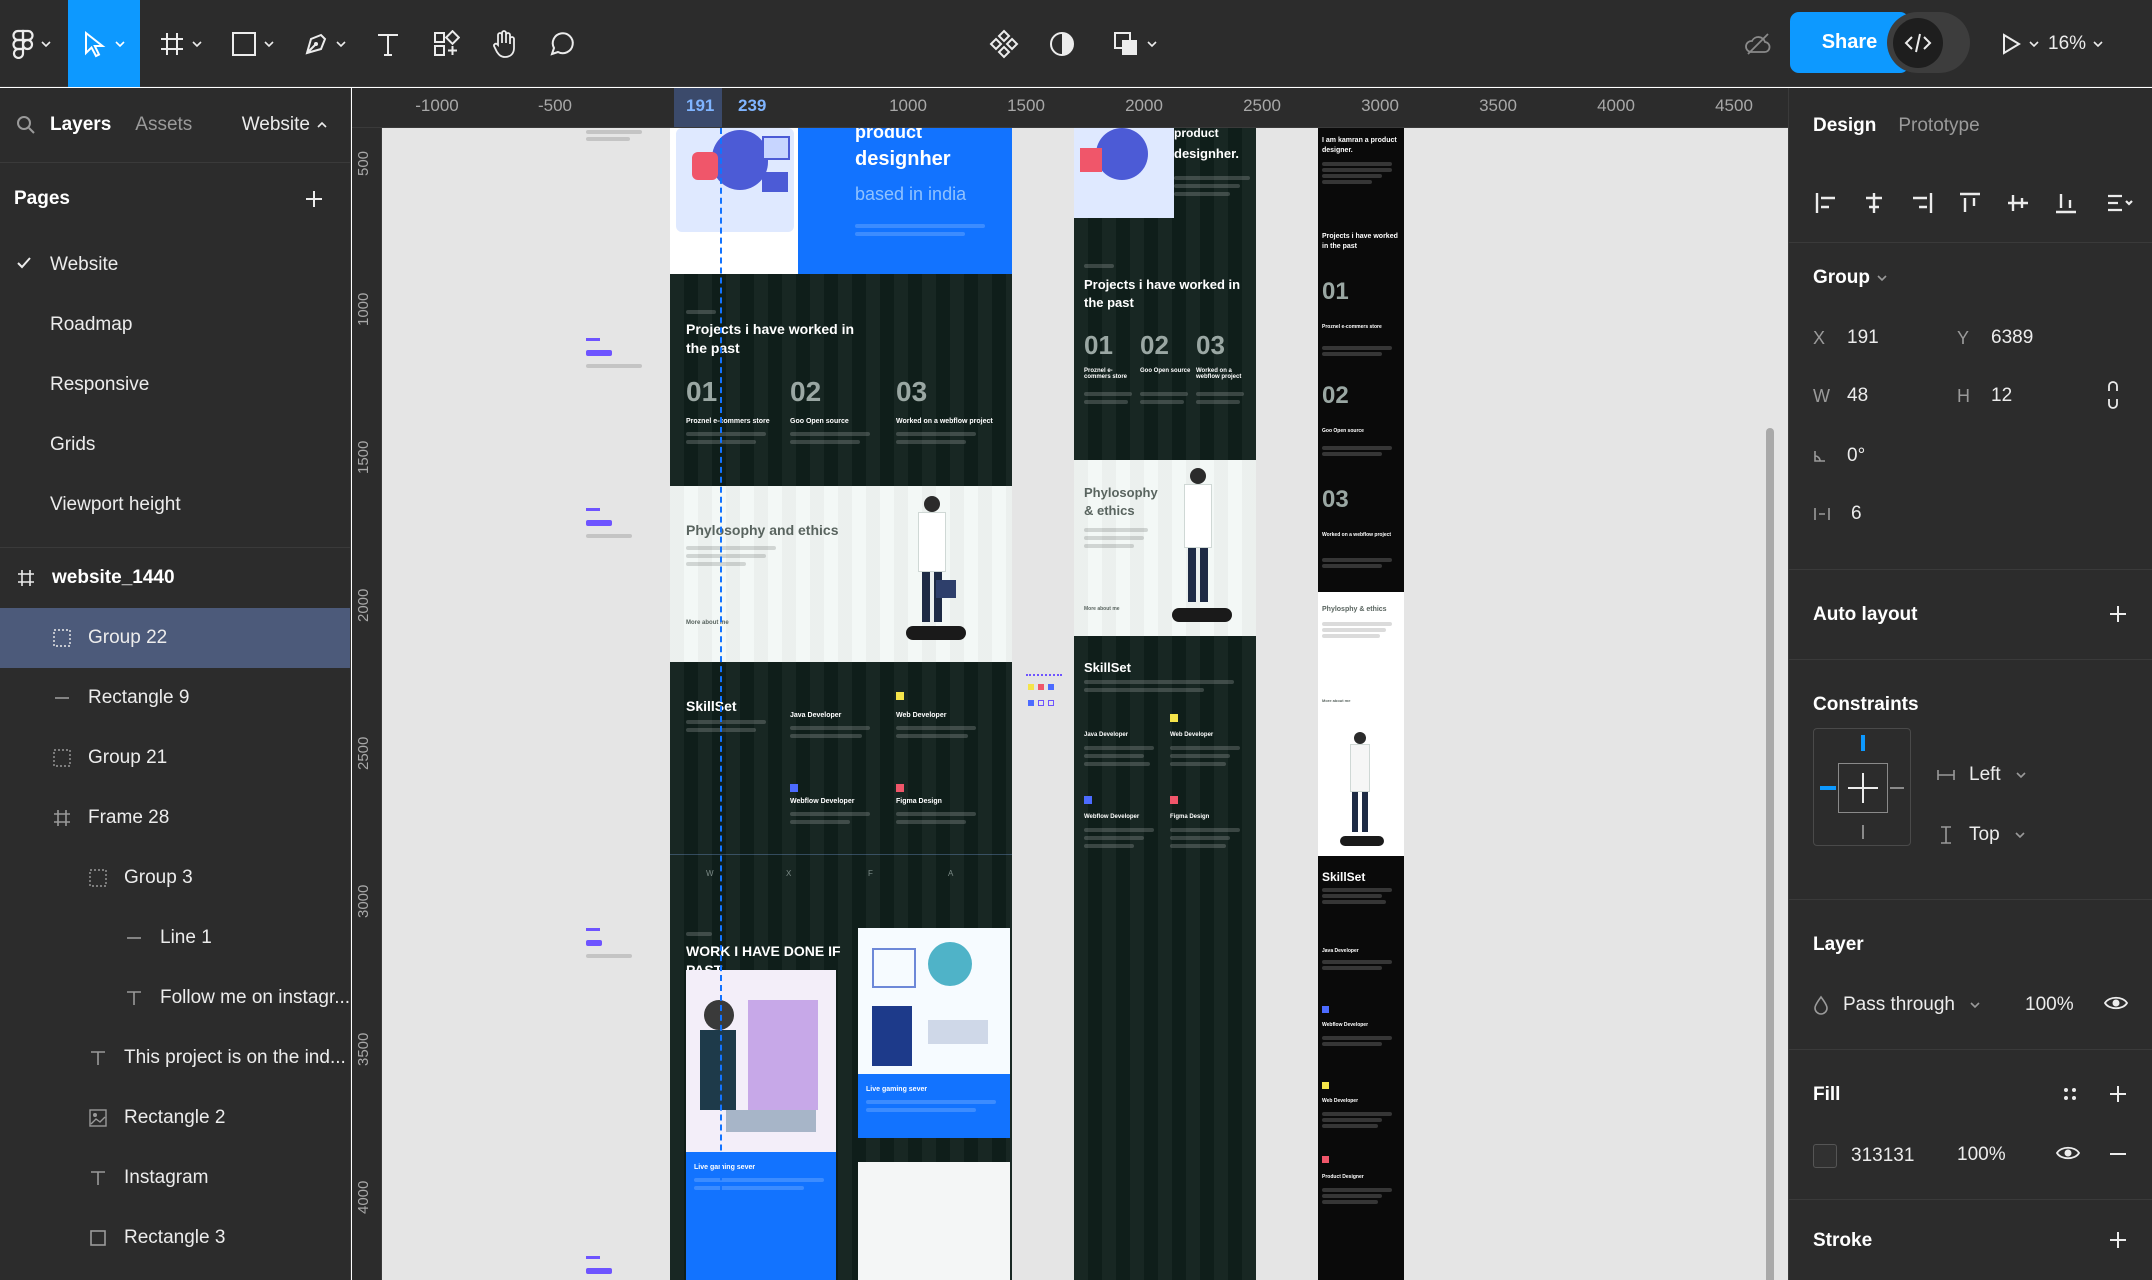 This screenshot has height=1280, width=2152. Describe the element at coordinates (163, 125) in the screenshot. I see `tab-assets: Assets` at that location.